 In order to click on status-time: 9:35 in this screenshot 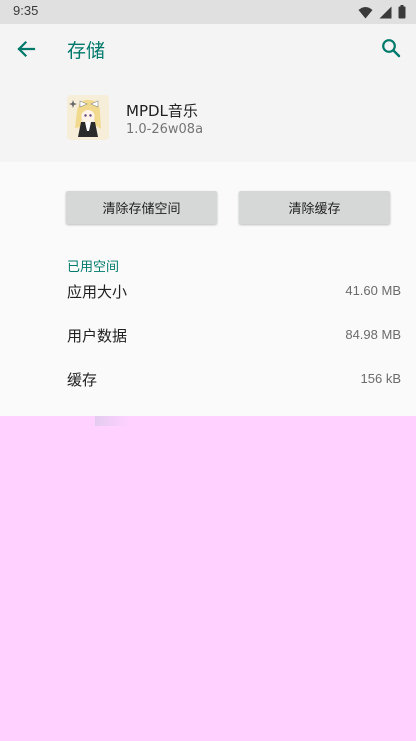, I will do `click(26, 10)`.